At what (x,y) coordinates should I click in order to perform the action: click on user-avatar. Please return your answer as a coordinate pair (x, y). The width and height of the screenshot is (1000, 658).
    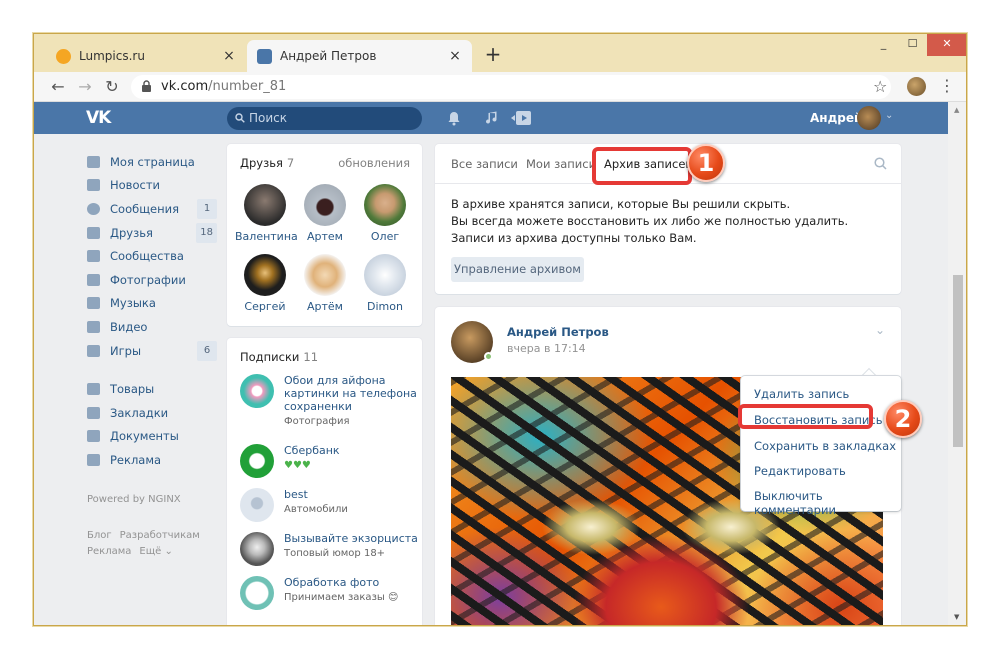
    Looking at the image, I should click on (869, 118).